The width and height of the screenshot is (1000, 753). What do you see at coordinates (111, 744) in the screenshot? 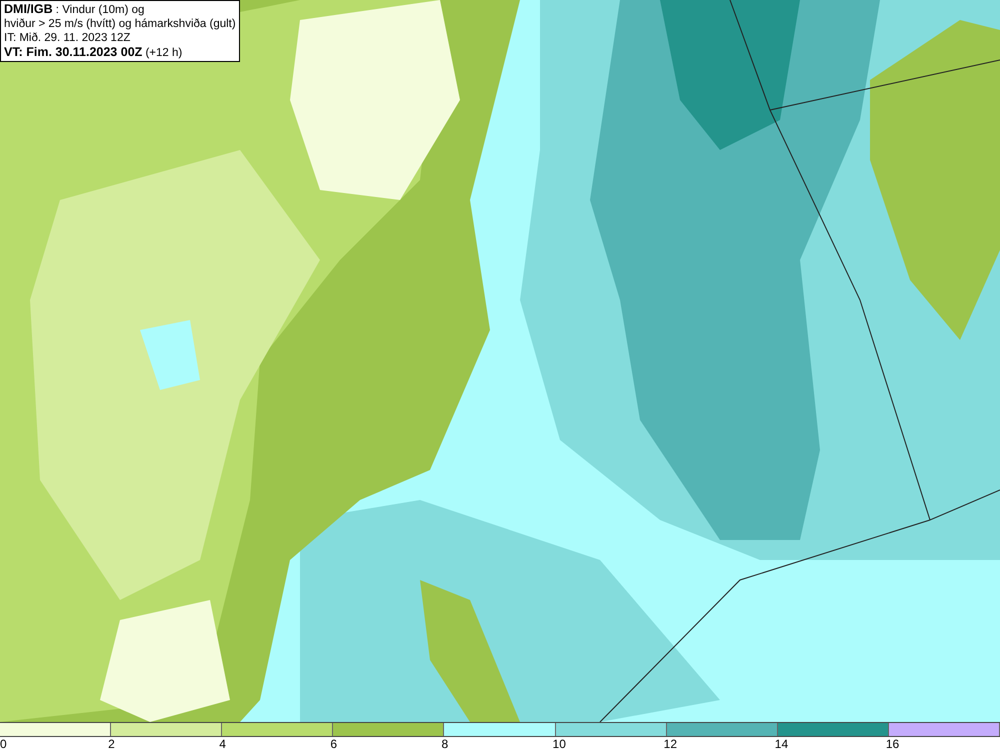
I see `legend-tick-label: 2` at bounding box center [111, 744].